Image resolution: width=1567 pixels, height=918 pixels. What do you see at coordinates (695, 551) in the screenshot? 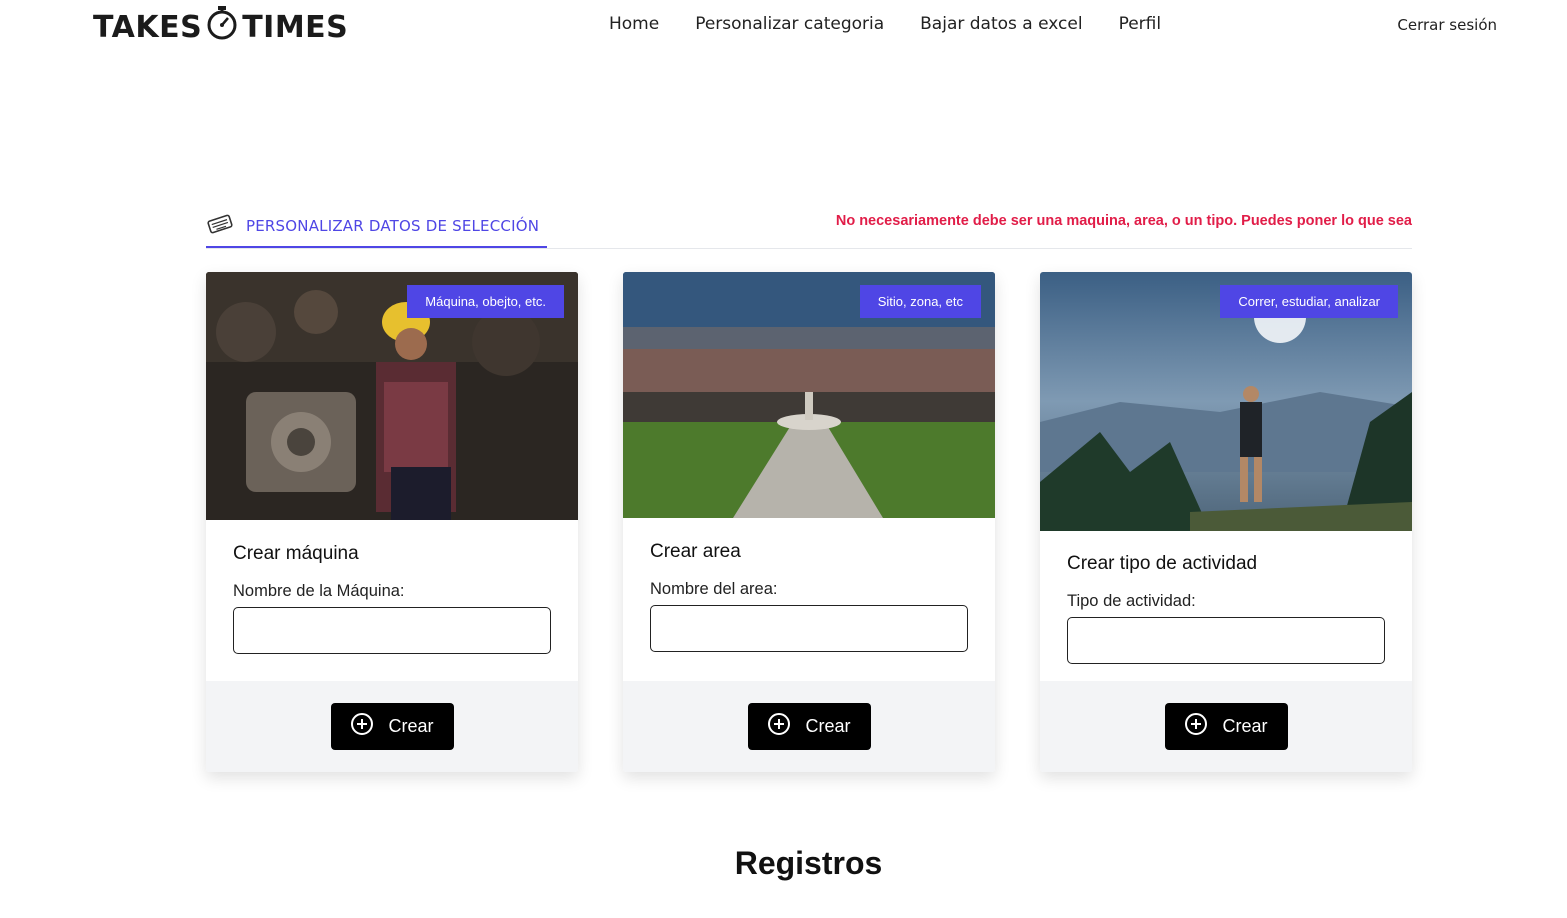
I see `card-title: Crear area` at bounding box center [695, 551].